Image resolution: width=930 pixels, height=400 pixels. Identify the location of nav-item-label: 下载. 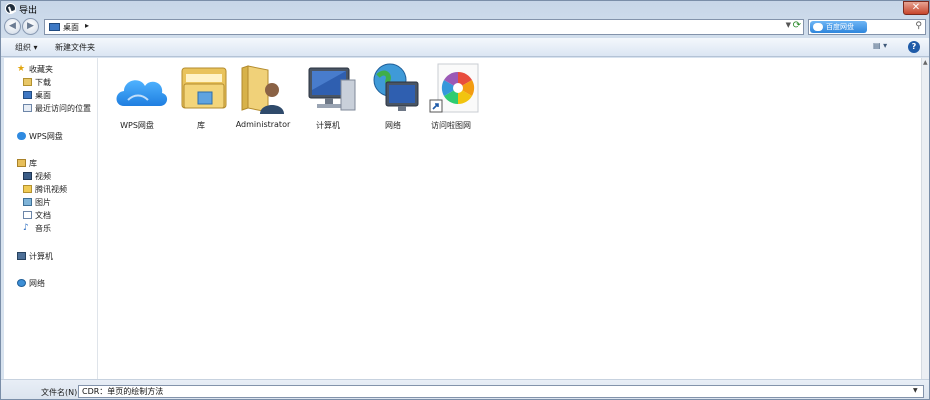
(43, 82).